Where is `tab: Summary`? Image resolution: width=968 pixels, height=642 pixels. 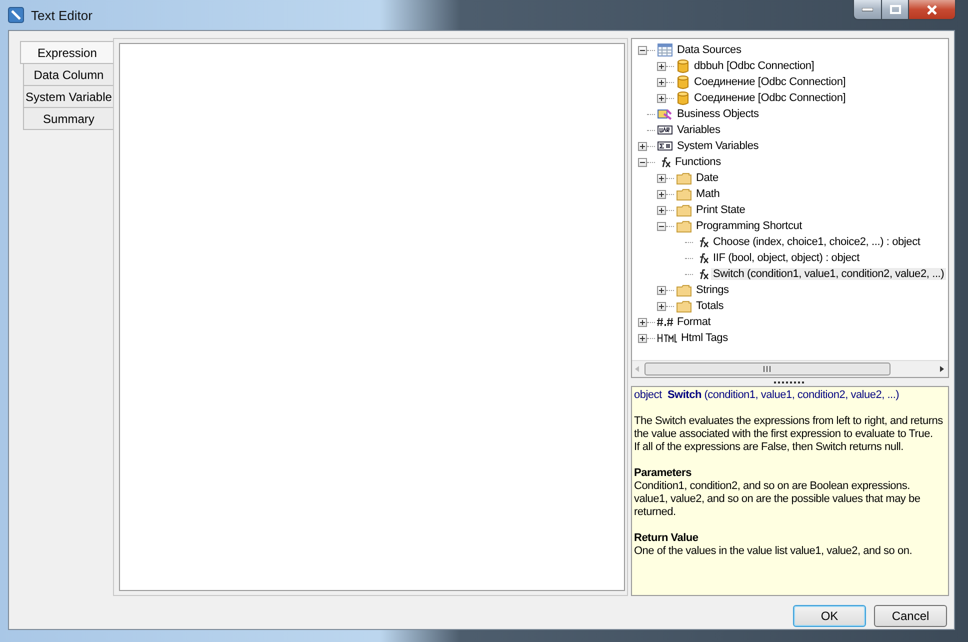 tab: Summary is located at coordinates (68, 119).